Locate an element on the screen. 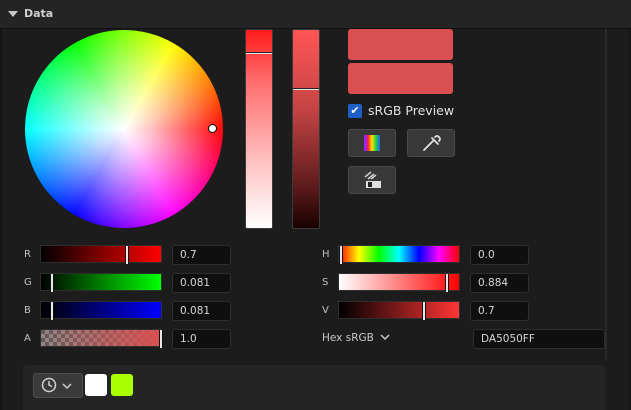  b-slider is located at coordinates (101, 310).